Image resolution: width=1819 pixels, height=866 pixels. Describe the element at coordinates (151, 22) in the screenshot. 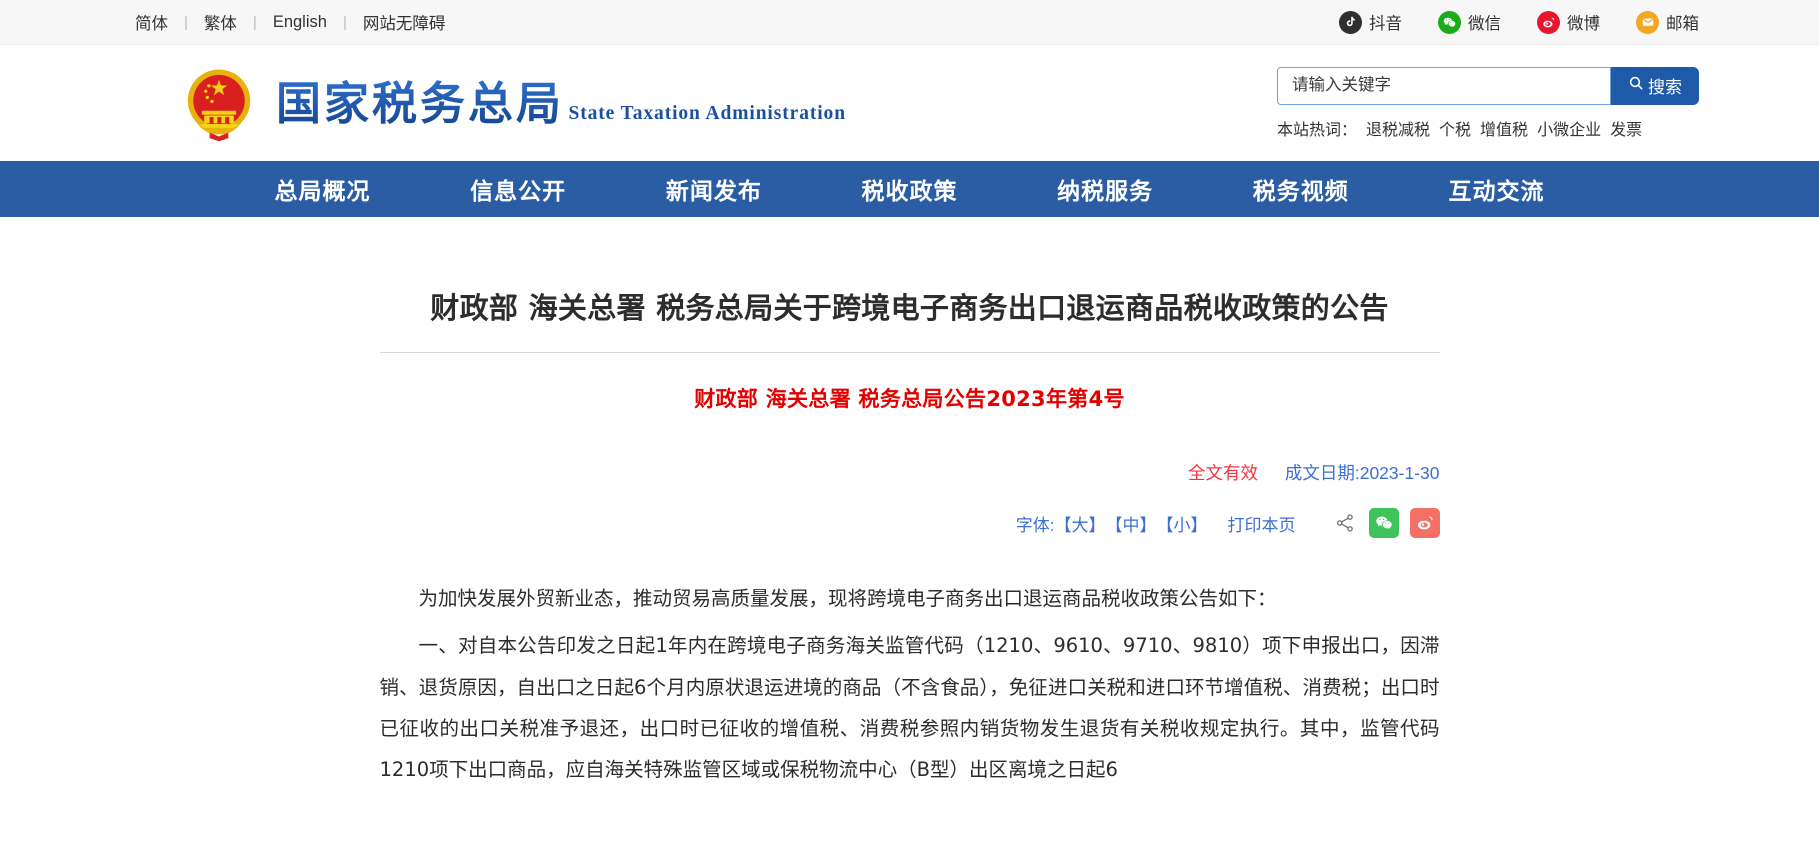

I see `lang-simplified: 简体` at that location.